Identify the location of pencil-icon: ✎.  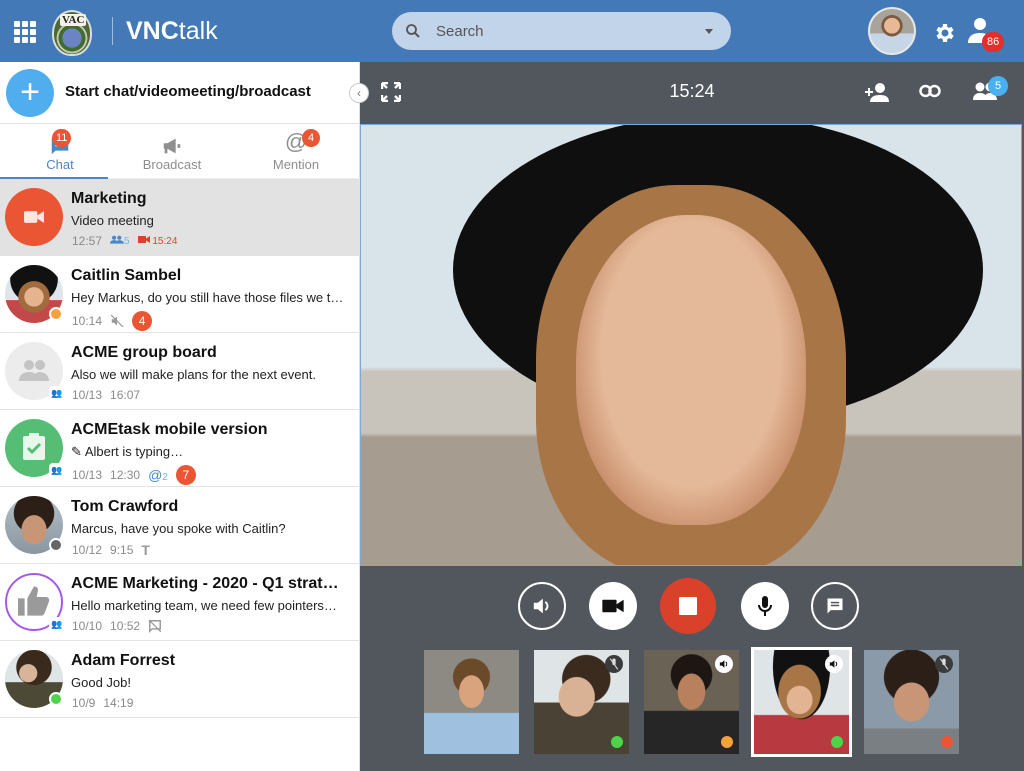
(76, 451).